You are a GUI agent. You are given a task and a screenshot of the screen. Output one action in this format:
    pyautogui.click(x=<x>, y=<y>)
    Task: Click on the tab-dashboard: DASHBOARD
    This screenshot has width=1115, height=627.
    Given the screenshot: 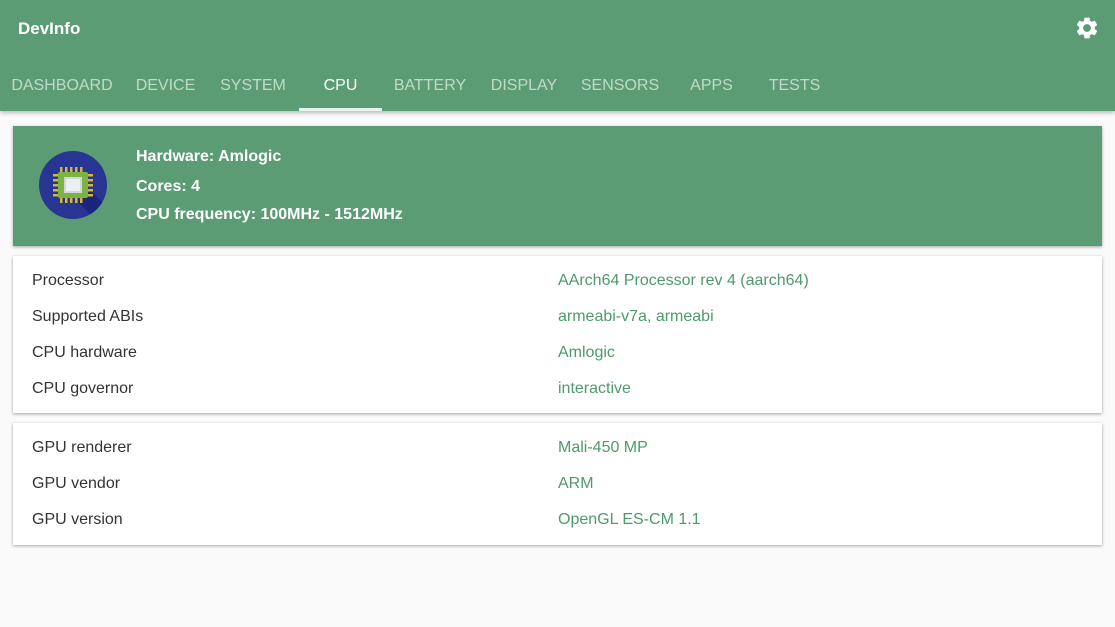 What is the action you would take?
    pyautogui.click(x=62, y=85)
    